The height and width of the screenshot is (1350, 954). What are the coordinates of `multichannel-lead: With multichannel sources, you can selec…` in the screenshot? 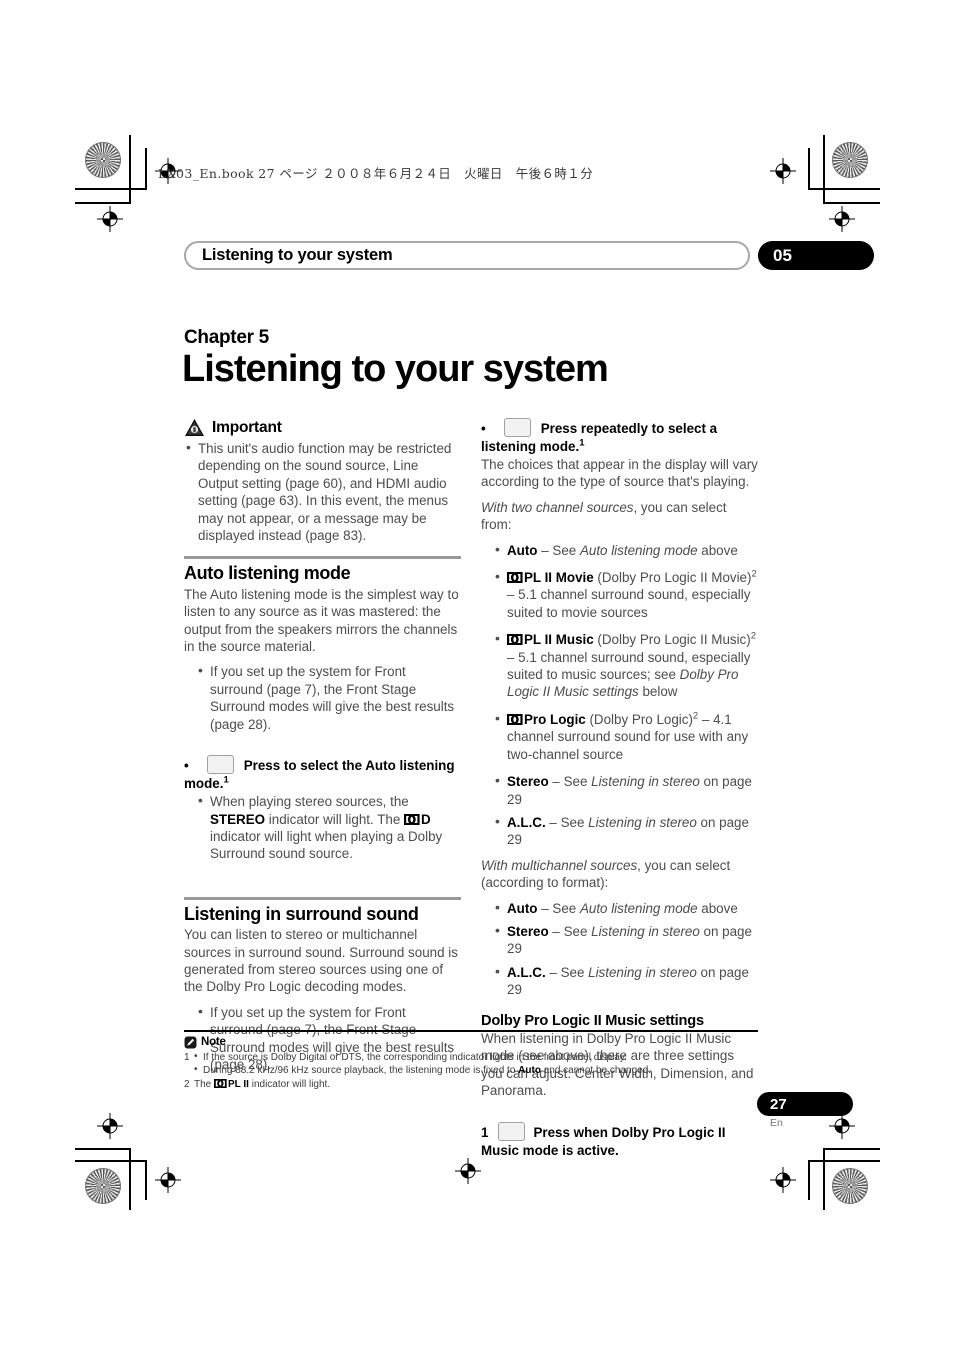 It's located at (619, 874).